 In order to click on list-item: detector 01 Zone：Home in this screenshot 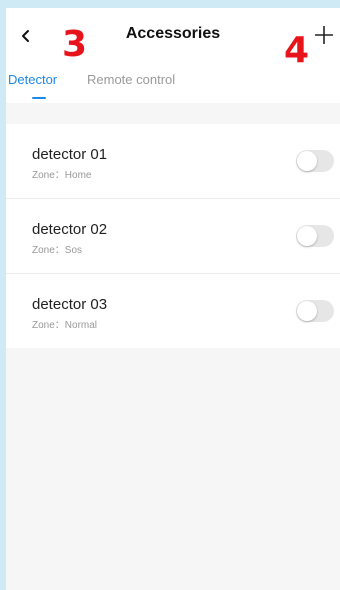, I will do `click(173, 161)`.